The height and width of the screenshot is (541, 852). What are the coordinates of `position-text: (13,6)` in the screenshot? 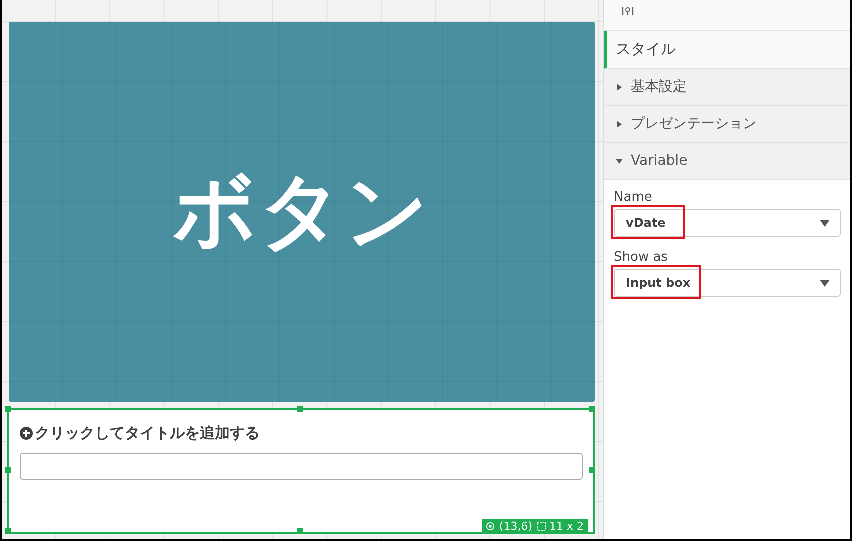 It's located at (515, 526).